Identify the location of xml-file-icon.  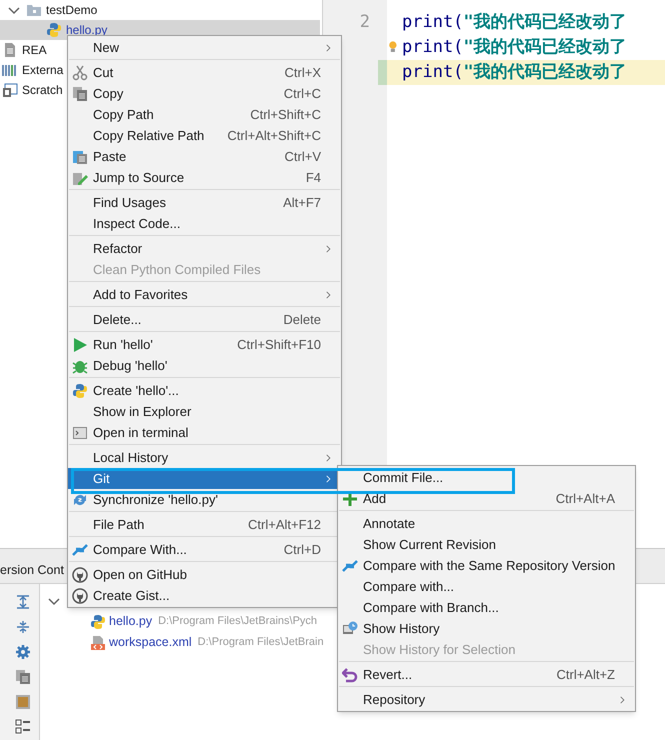
(98, 642).